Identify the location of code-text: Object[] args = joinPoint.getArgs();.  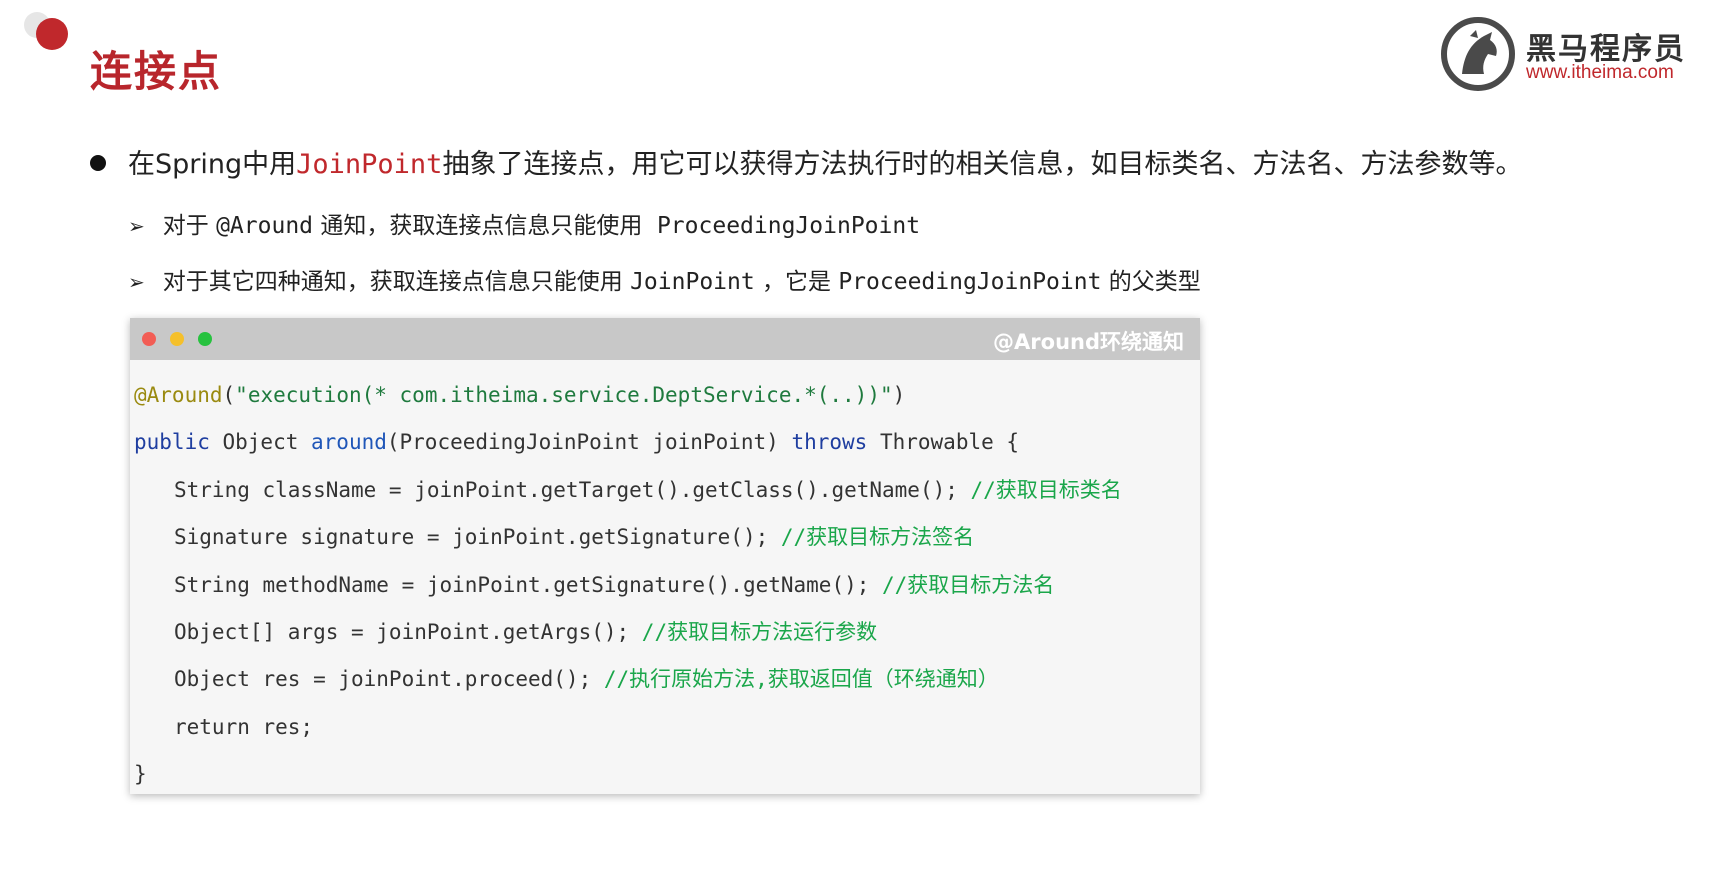
(408, 631).